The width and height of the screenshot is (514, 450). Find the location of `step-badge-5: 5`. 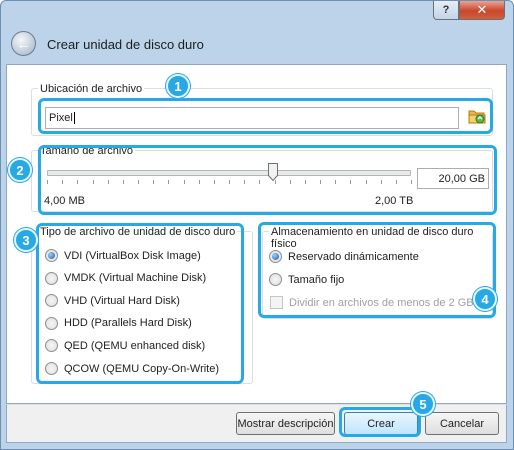

step-badge-5: 5 is located at coordinates (423, 404).